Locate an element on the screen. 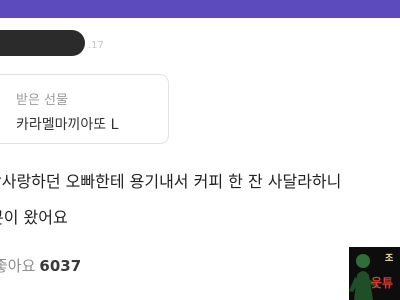  like-counter: 좋아요 6037 is located at coordinates (40, 265).